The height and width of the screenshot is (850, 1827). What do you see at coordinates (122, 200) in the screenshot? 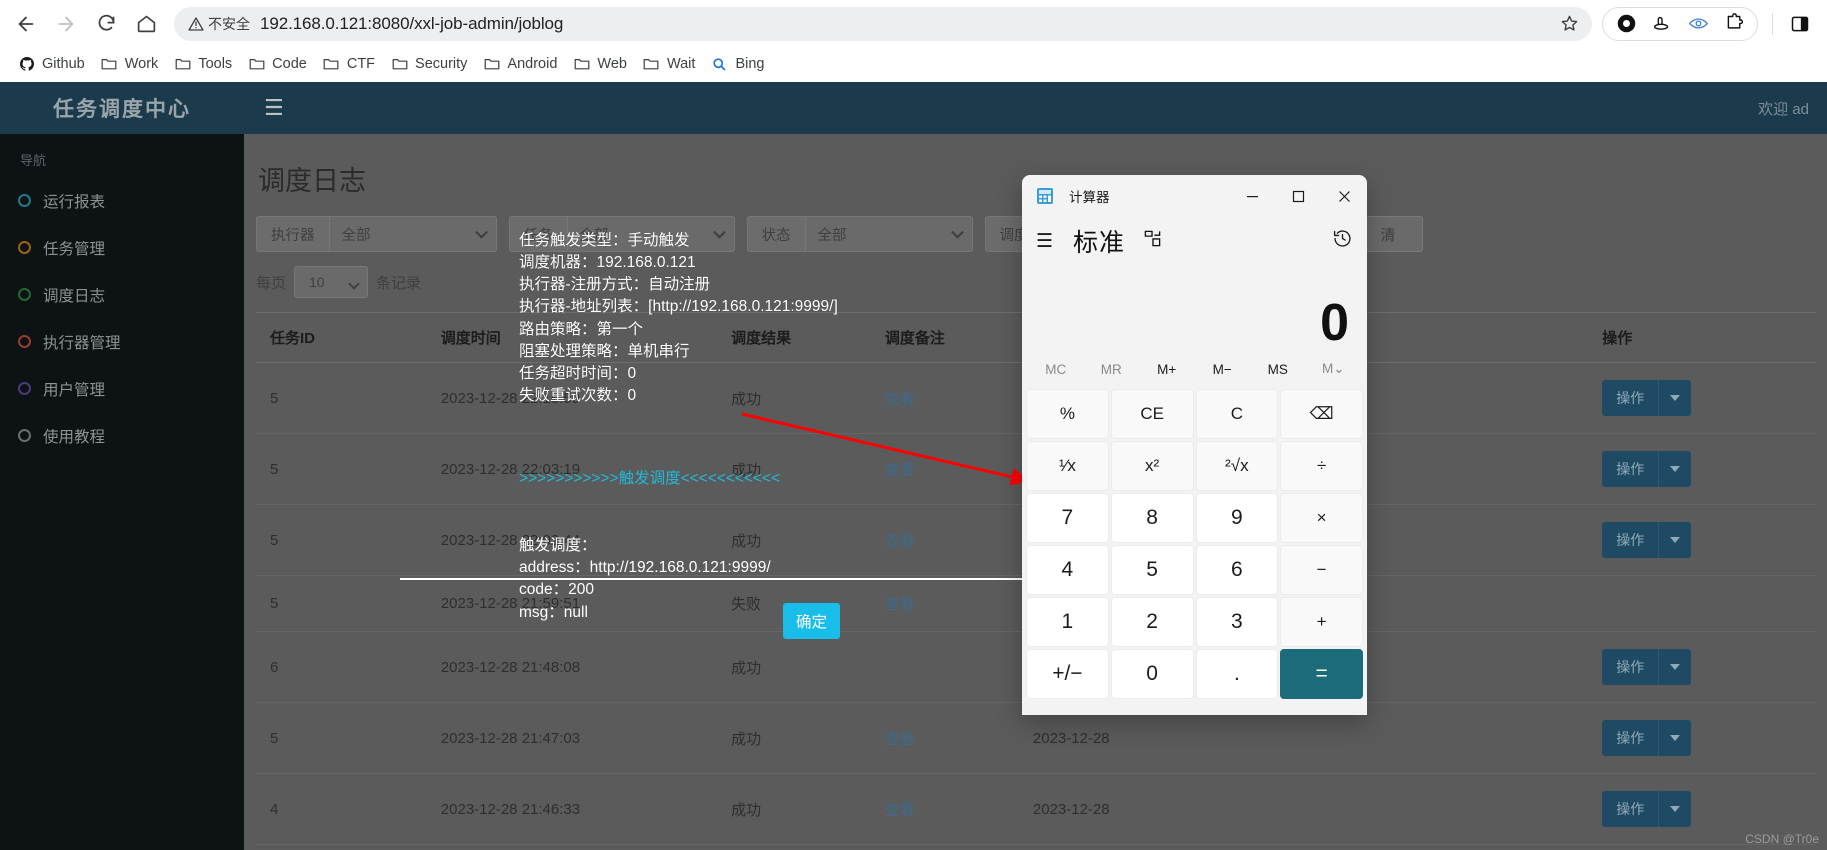
I see `sidebar-item-report: 运行报表` at bounding box center [122, 200].